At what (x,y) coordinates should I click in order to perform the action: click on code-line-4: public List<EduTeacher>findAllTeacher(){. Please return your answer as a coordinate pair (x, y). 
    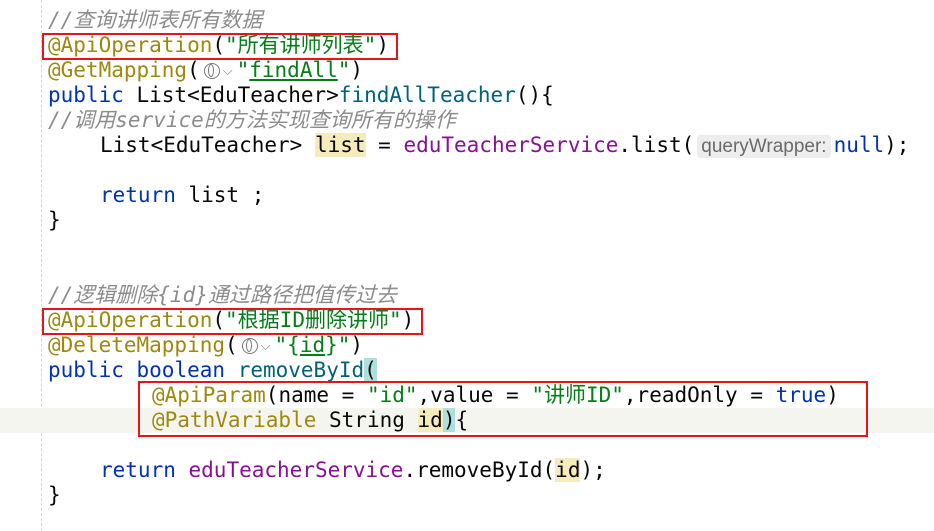
    Looking at the image, I should click on (301, 95).